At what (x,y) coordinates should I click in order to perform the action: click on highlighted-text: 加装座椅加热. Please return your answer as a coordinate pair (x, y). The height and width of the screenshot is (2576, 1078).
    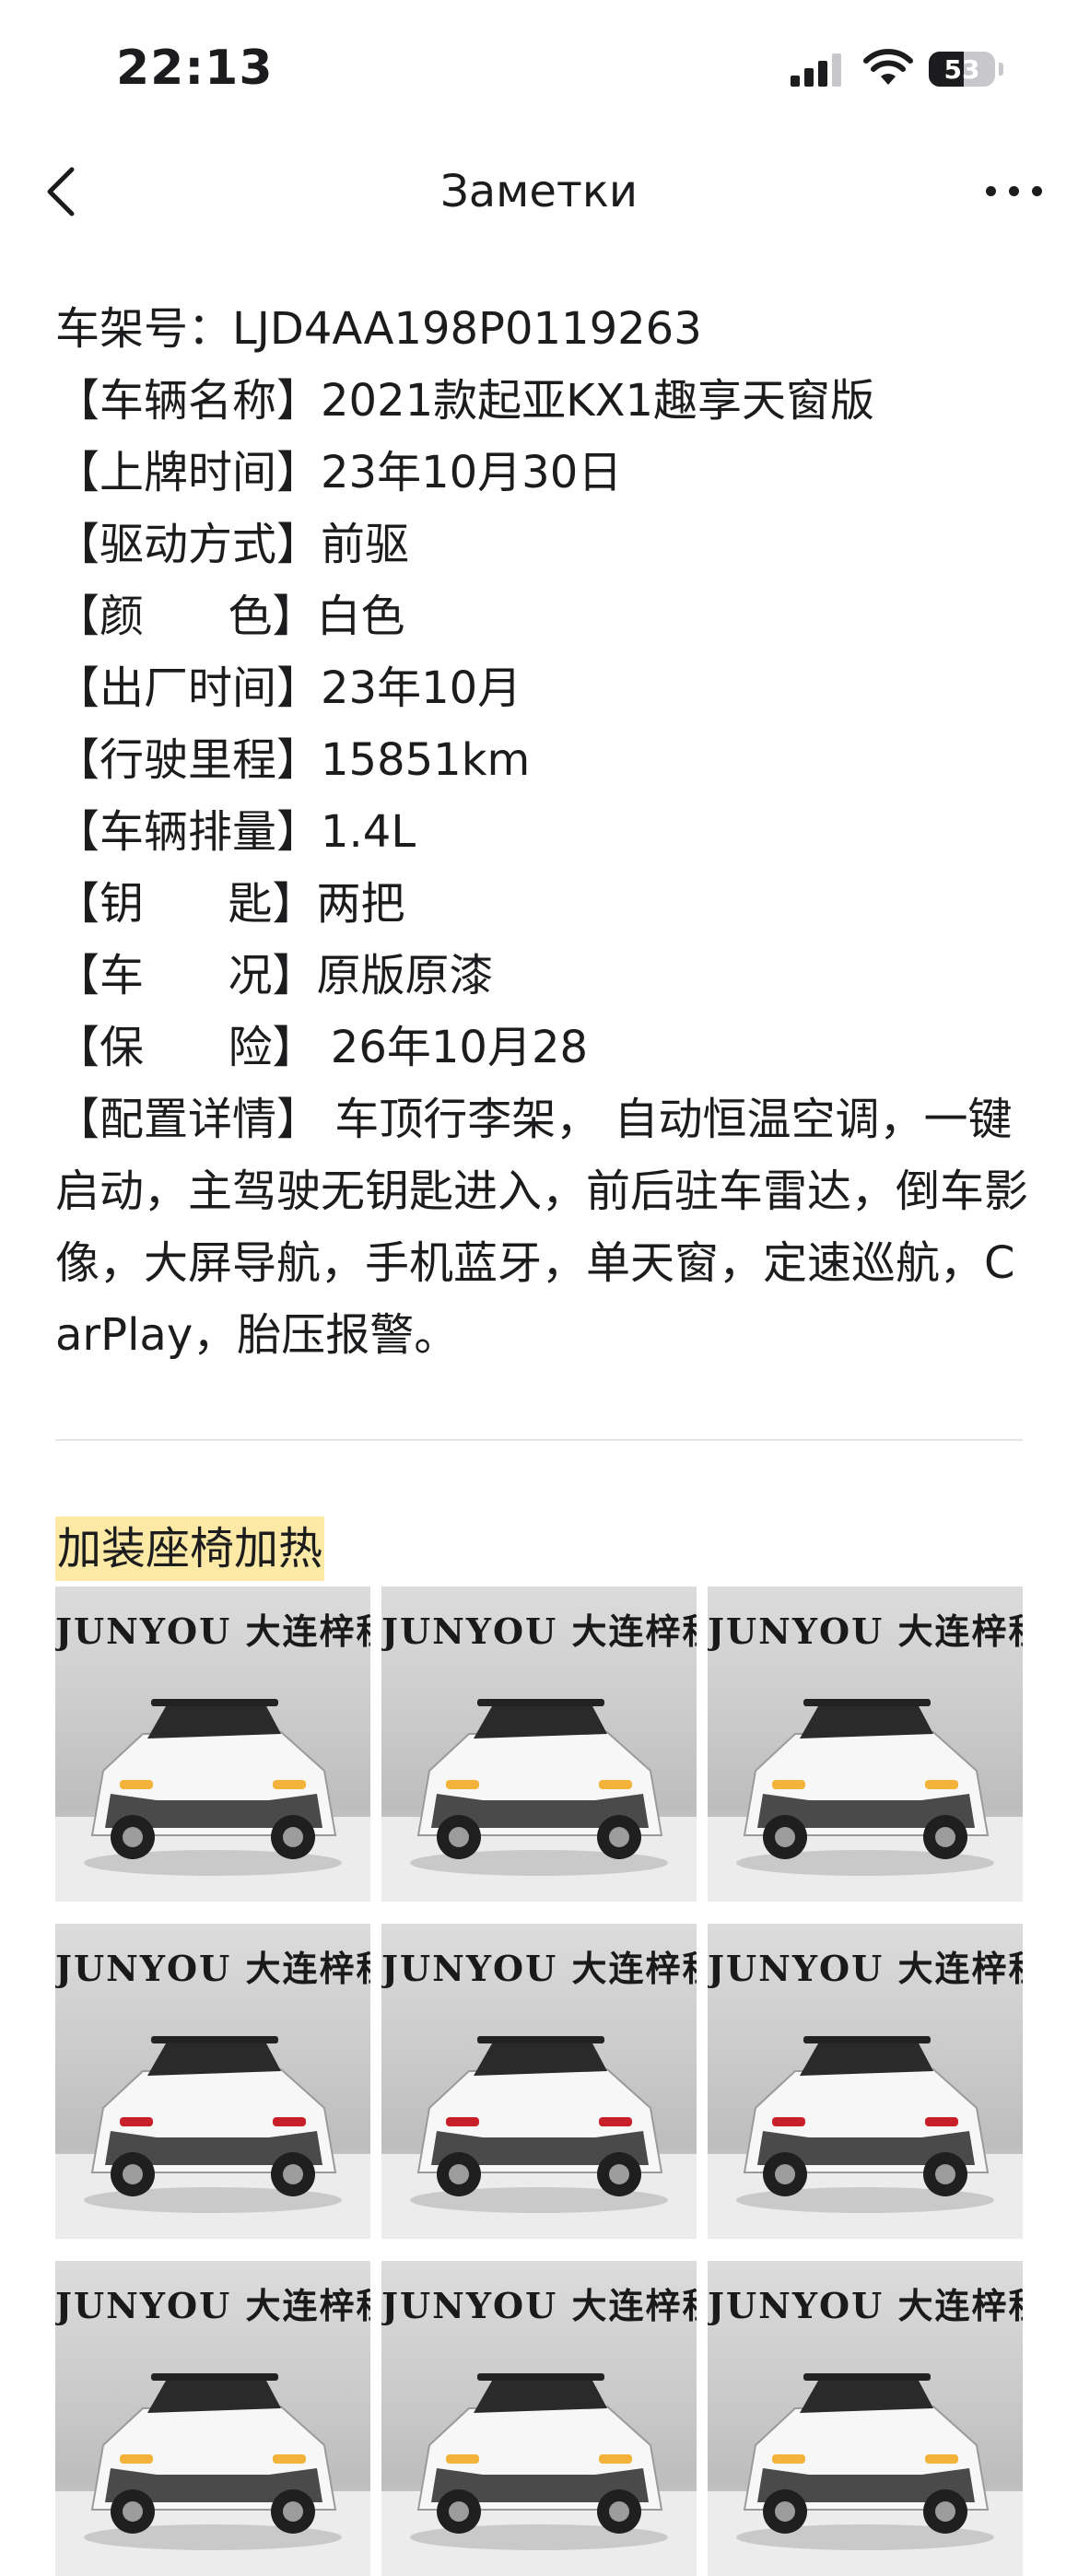
    Looking at the image, I should click on (190, 1548).